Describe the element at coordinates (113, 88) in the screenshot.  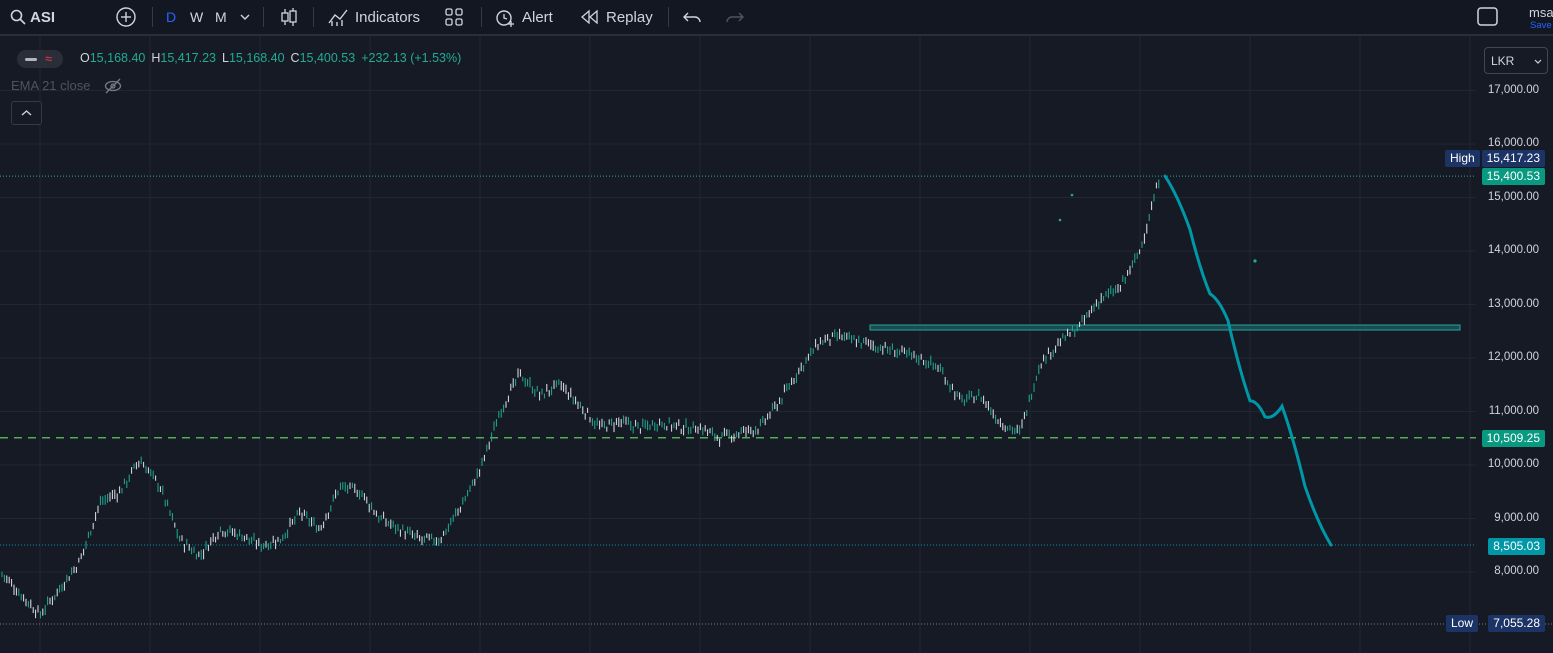
I see `hidden-eye-icon` at that location.